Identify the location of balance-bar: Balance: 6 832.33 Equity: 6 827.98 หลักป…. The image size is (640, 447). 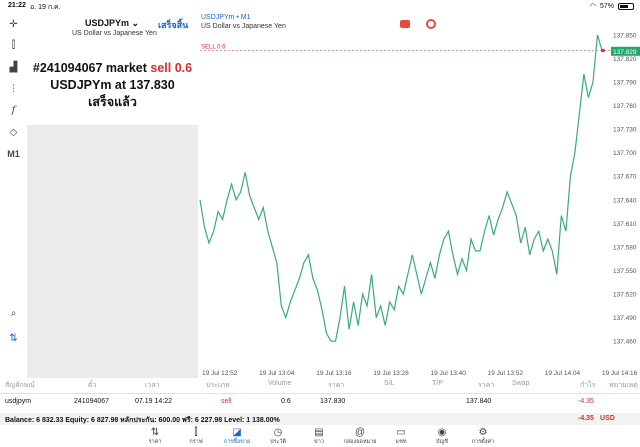
(320, 419).